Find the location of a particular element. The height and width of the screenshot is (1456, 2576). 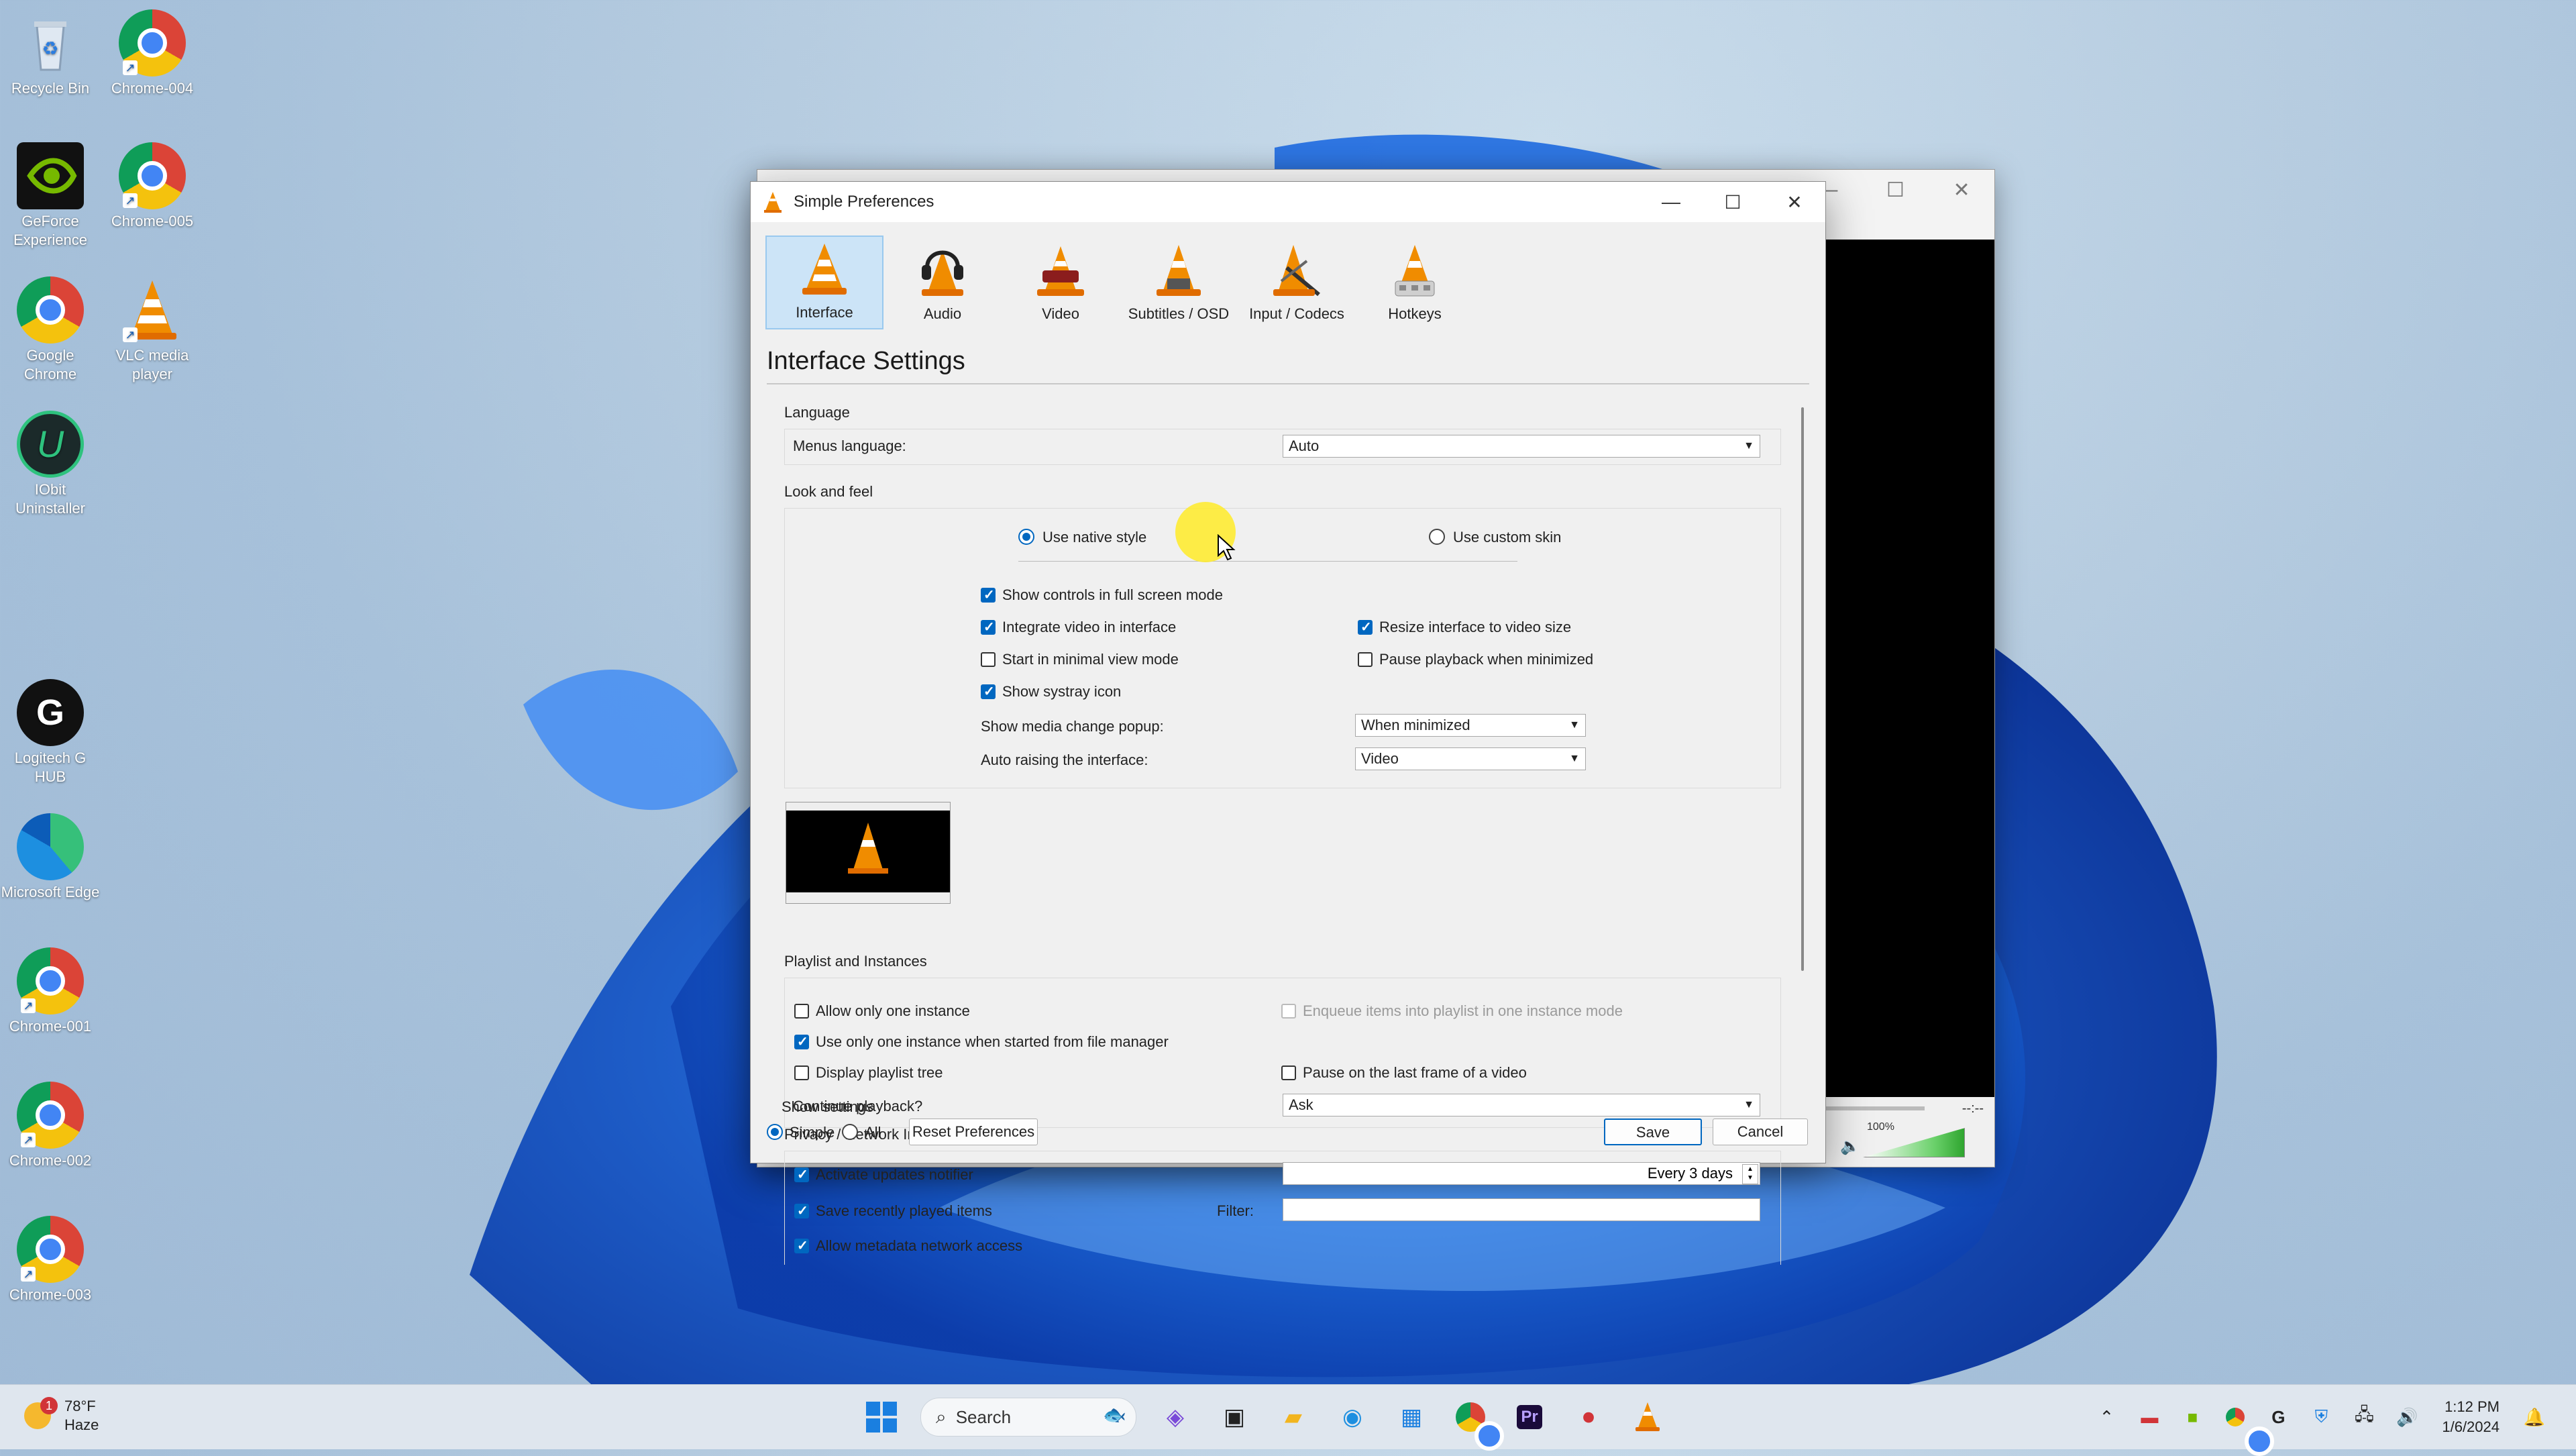

minimal-view-checkbox is located at coordinates (988, 660).